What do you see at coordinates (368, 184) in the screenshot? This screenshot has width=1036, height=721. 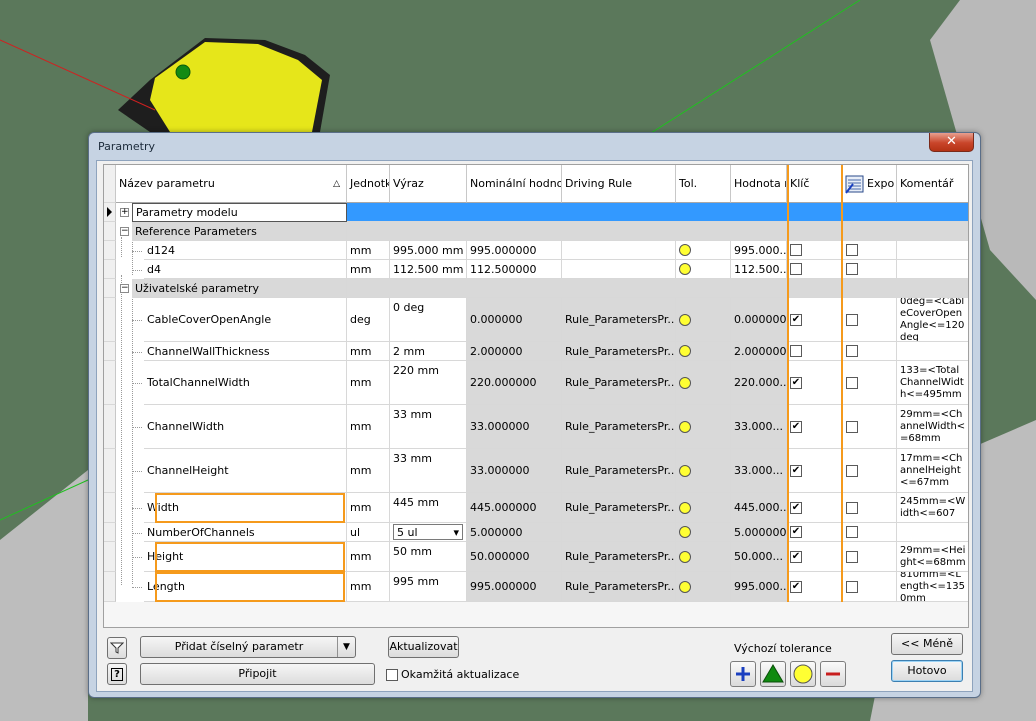 I see `column-header-unit: Jednotka` at bounding box center [368, 184].